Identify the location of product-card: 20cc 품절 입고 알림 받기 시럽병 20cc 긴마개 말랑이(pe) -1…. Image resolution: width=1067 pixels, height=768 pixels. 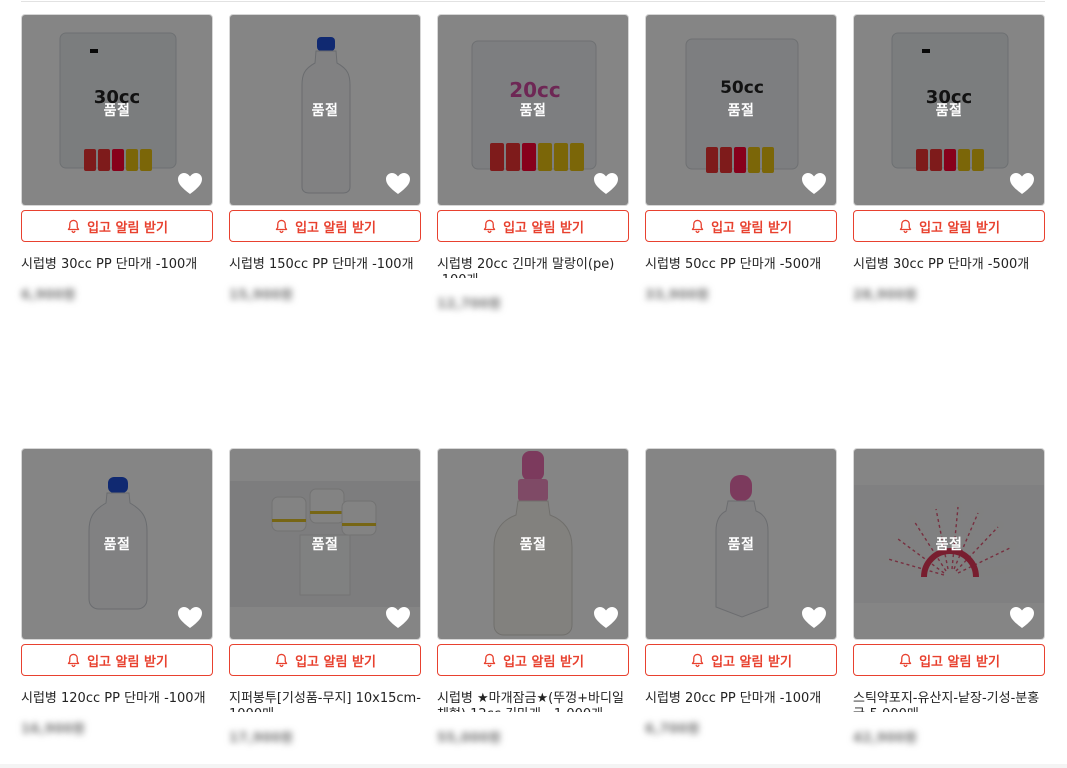
(533, 163).